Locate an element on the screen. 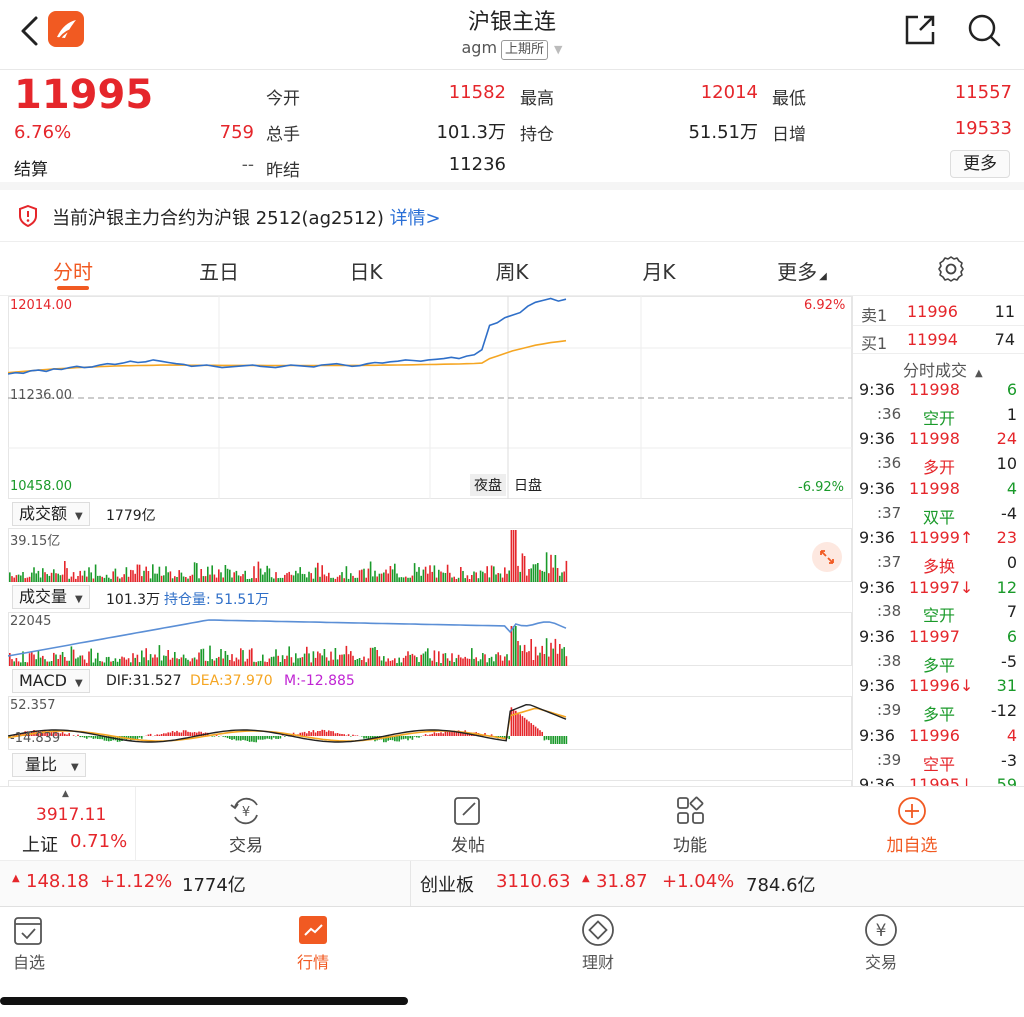  search-button is located at coordinates (984, 30).